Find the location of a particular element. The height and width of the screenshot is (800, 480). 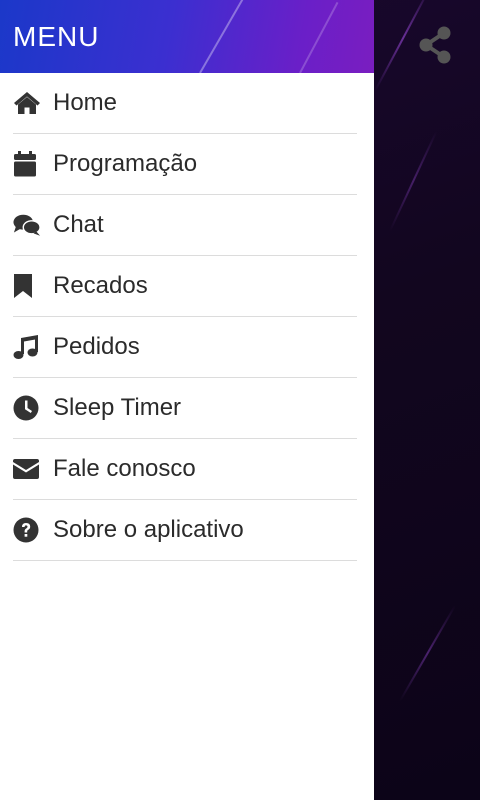

menu-item-label: Pedidos is located at coordinates (96, 346).